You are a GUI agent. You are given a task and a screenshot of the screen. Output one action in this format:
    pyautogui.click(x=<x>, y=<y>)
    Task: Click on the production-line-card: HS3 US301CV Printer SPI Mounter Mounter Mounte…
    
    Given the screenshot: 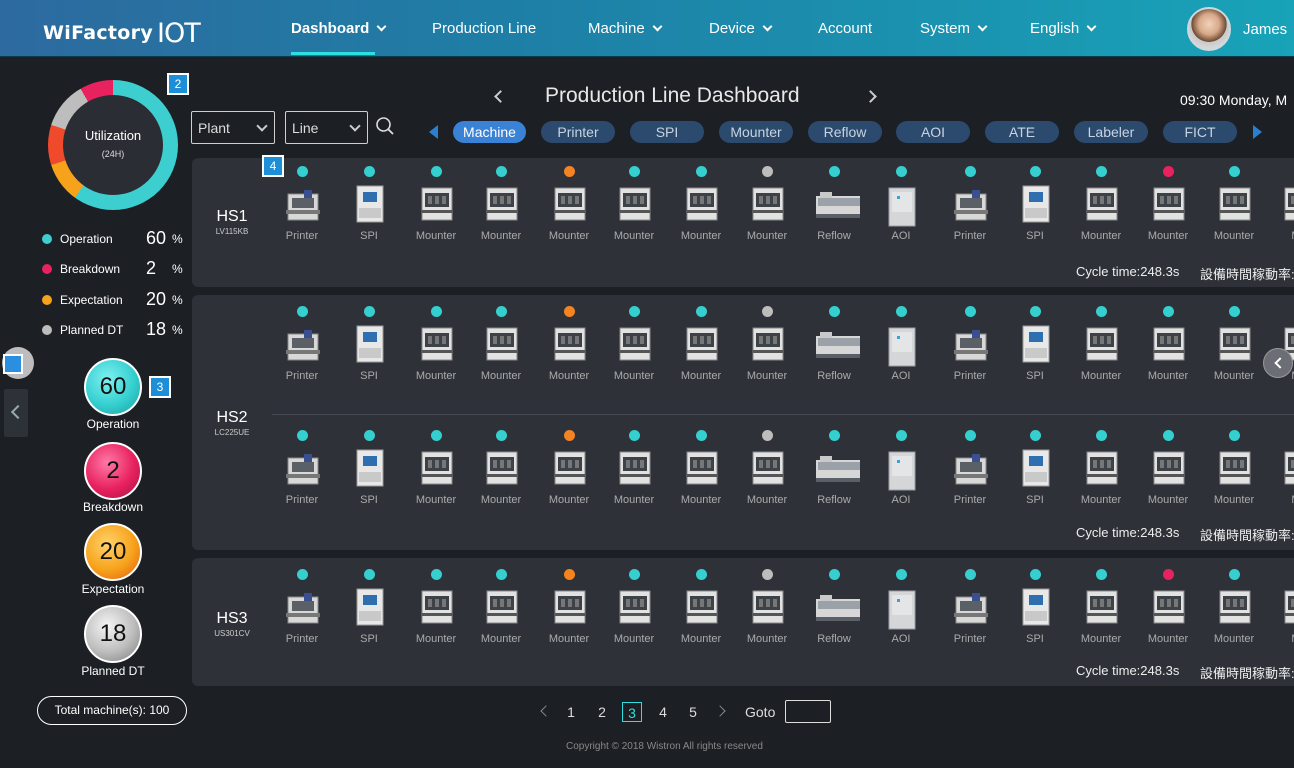 What is the action you would take?
    pyautogui.click(x=743, y=622)
    